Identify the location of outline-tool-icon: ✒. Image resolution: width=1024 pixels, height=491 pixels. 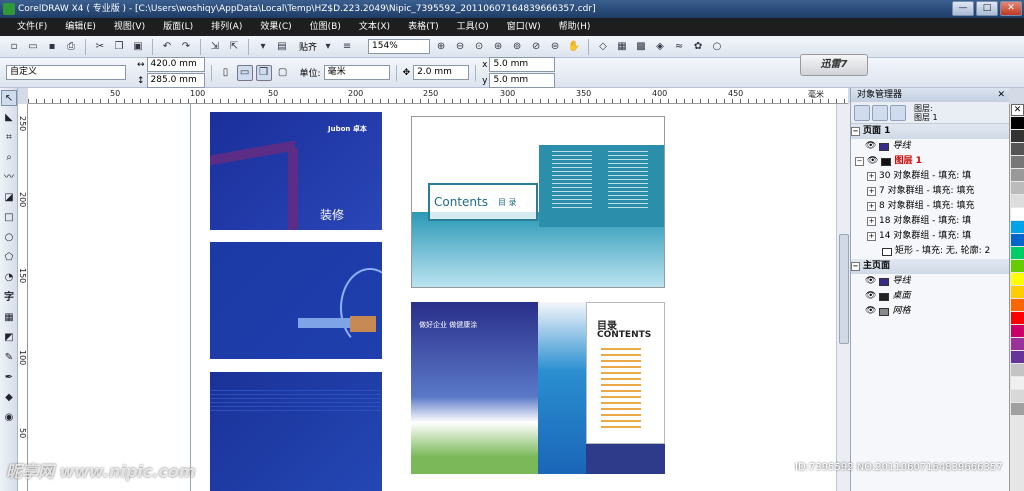
(9, 378).